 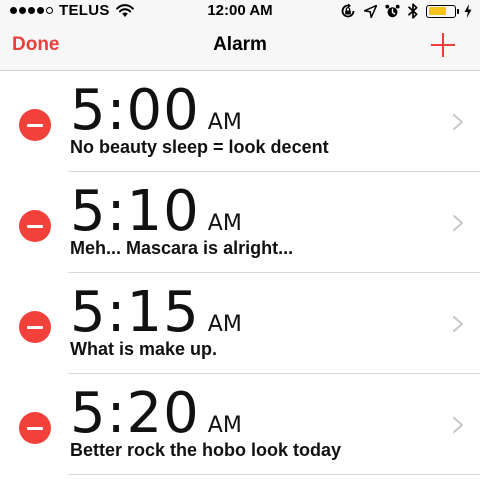 What do you see at coordinates (240, 12) in the screenshot?
I see `status-bar: TELUS 12:00 AM` at bounding box center [240, 12].